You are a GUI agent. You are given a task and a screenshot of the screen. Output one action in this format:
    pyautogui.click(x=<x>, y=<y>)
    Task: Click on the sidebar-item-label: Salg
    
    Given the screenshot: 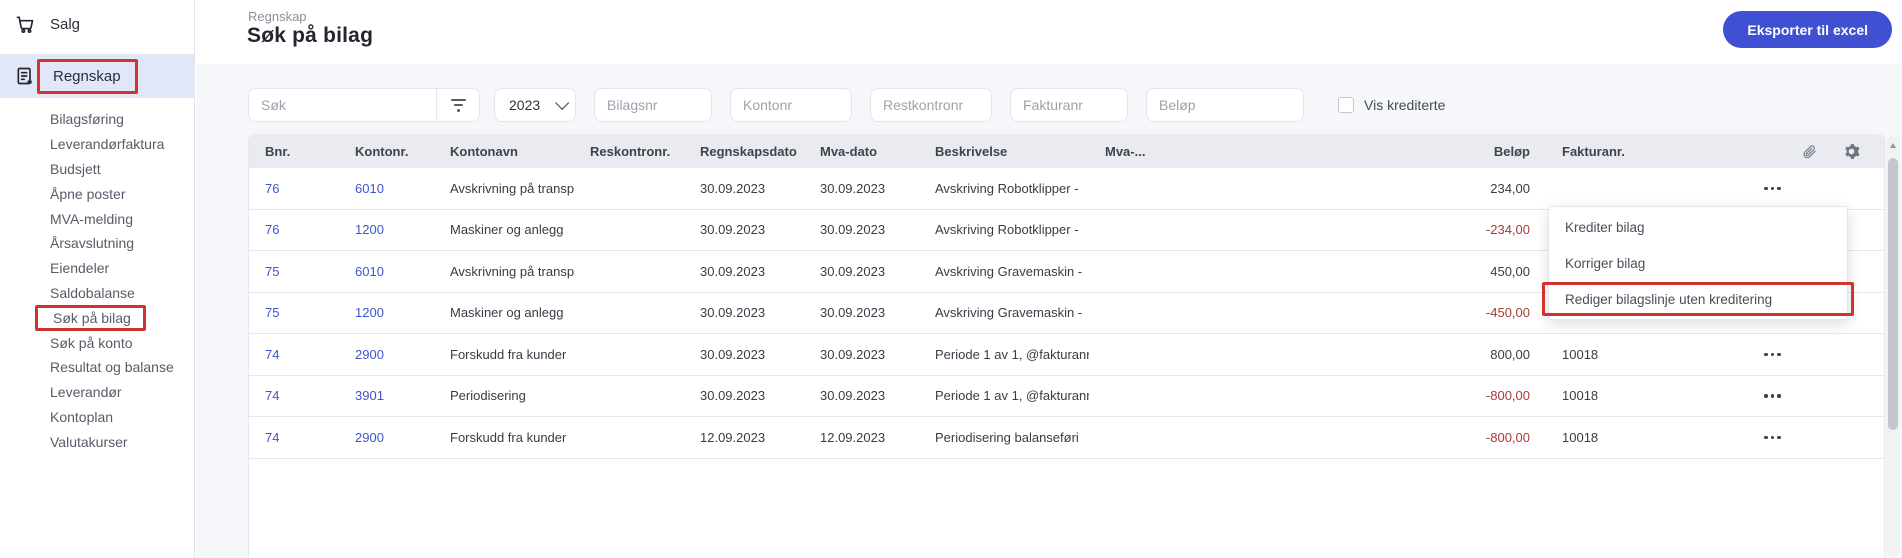 What is the action you would take?
    pyautogui.click(x=65, y=24)
    